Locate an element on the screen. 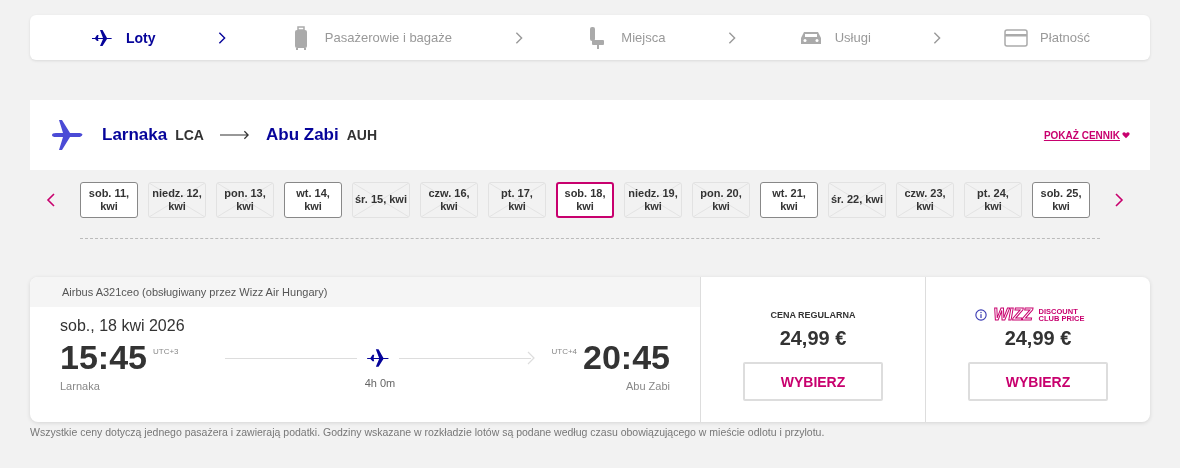 The height and width of the screenshot is (468, 1180). date-tile: pon. 20, kwi is located at coordinates (721, 200).